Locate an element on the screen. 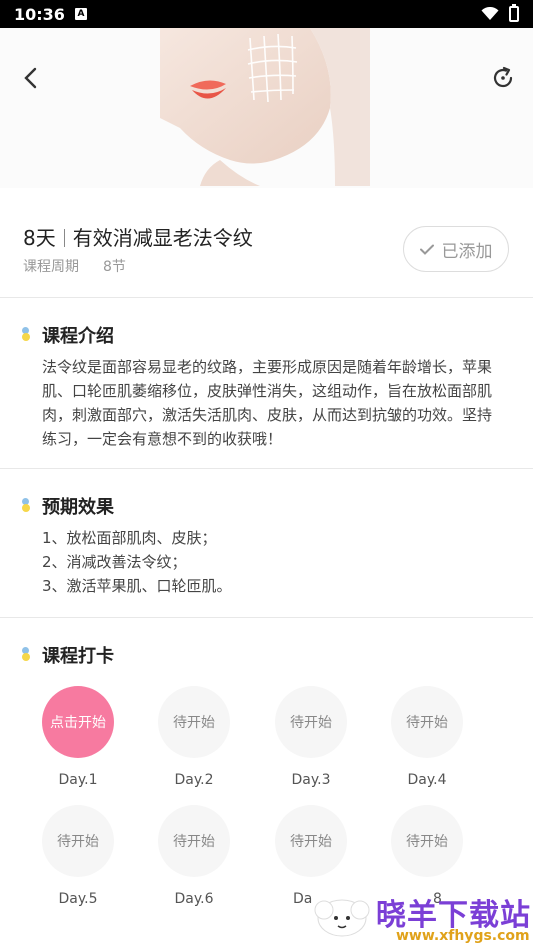  day-cell: 点击开始 Day.1 is located at coordinates (78, 737).